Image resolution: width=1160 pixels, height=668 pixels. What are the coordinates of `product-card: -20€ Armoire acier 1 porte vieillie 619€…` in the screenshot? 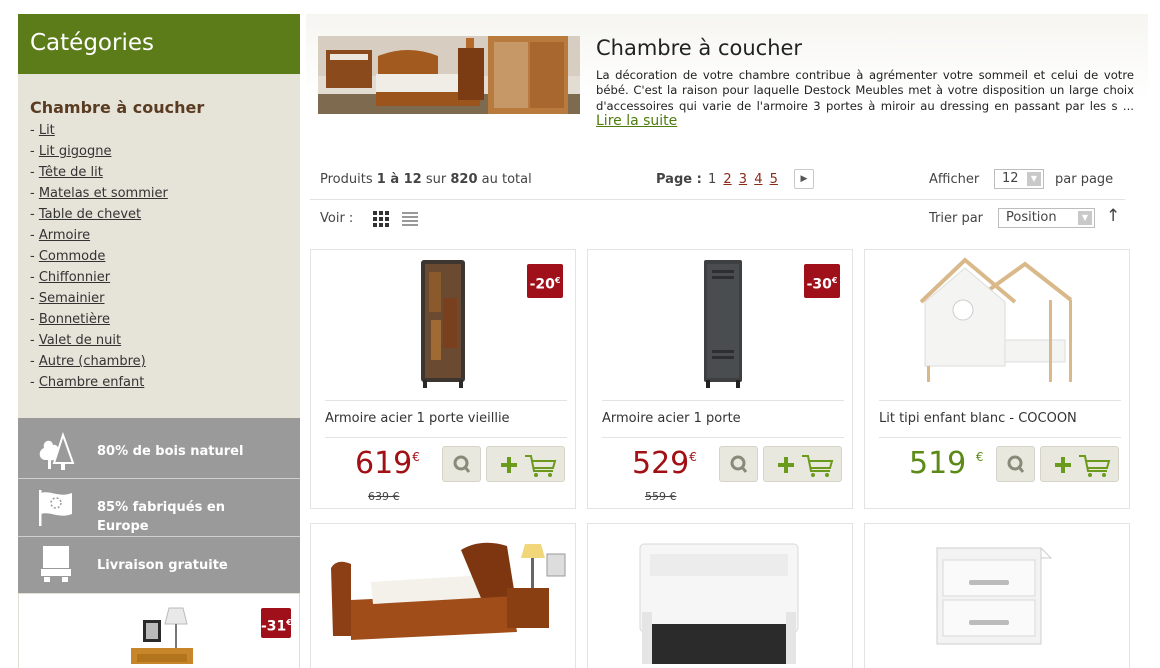 It's located at (443, 379).